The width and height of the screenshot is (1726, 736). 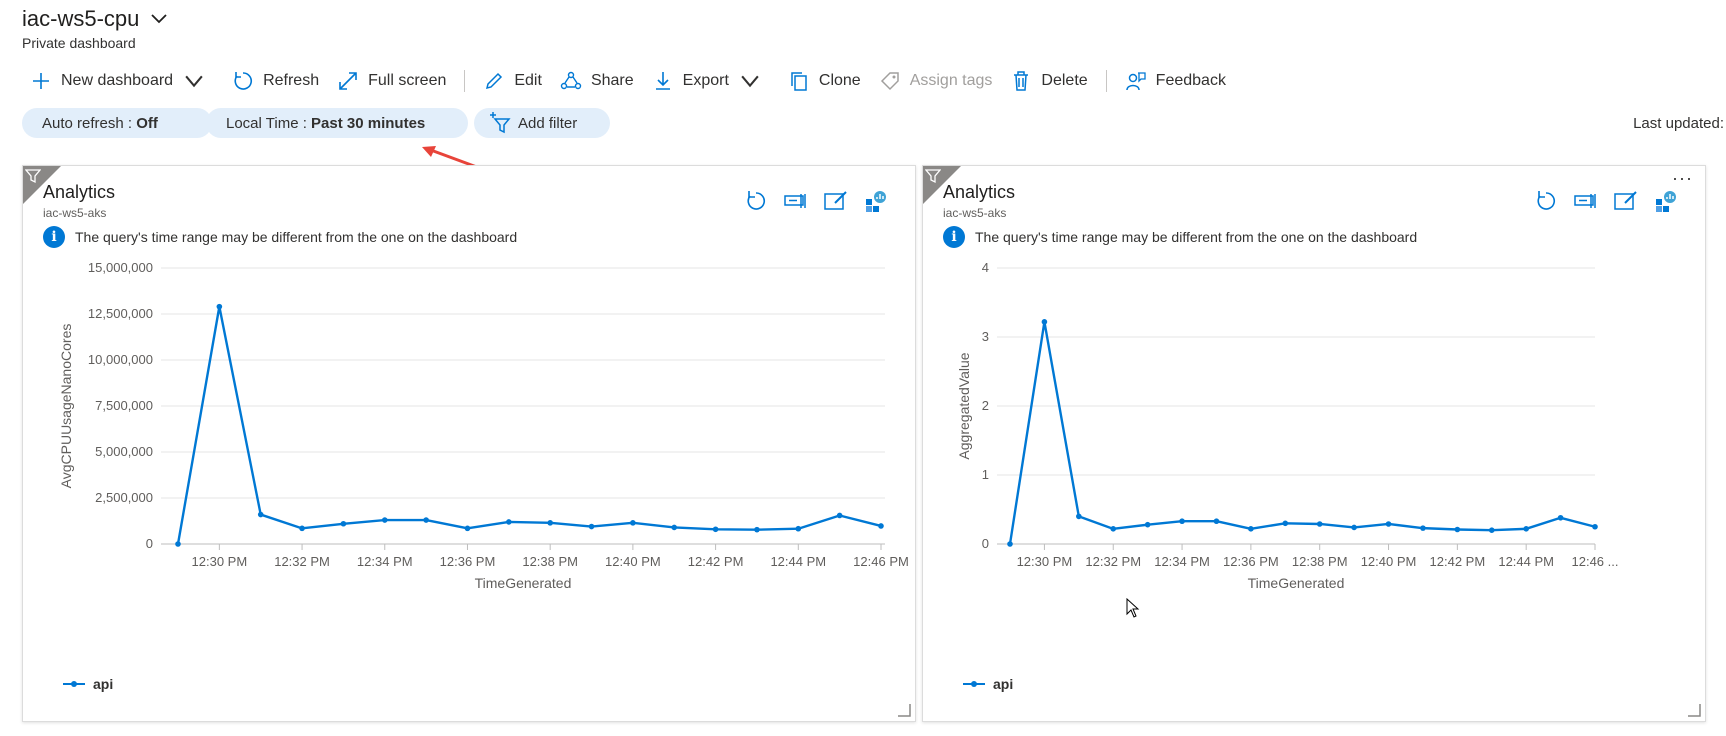 What do you see at coordinates (974, 684) in the screenshot?
I see `legend-line-icon` at bounding box center [974, 684].